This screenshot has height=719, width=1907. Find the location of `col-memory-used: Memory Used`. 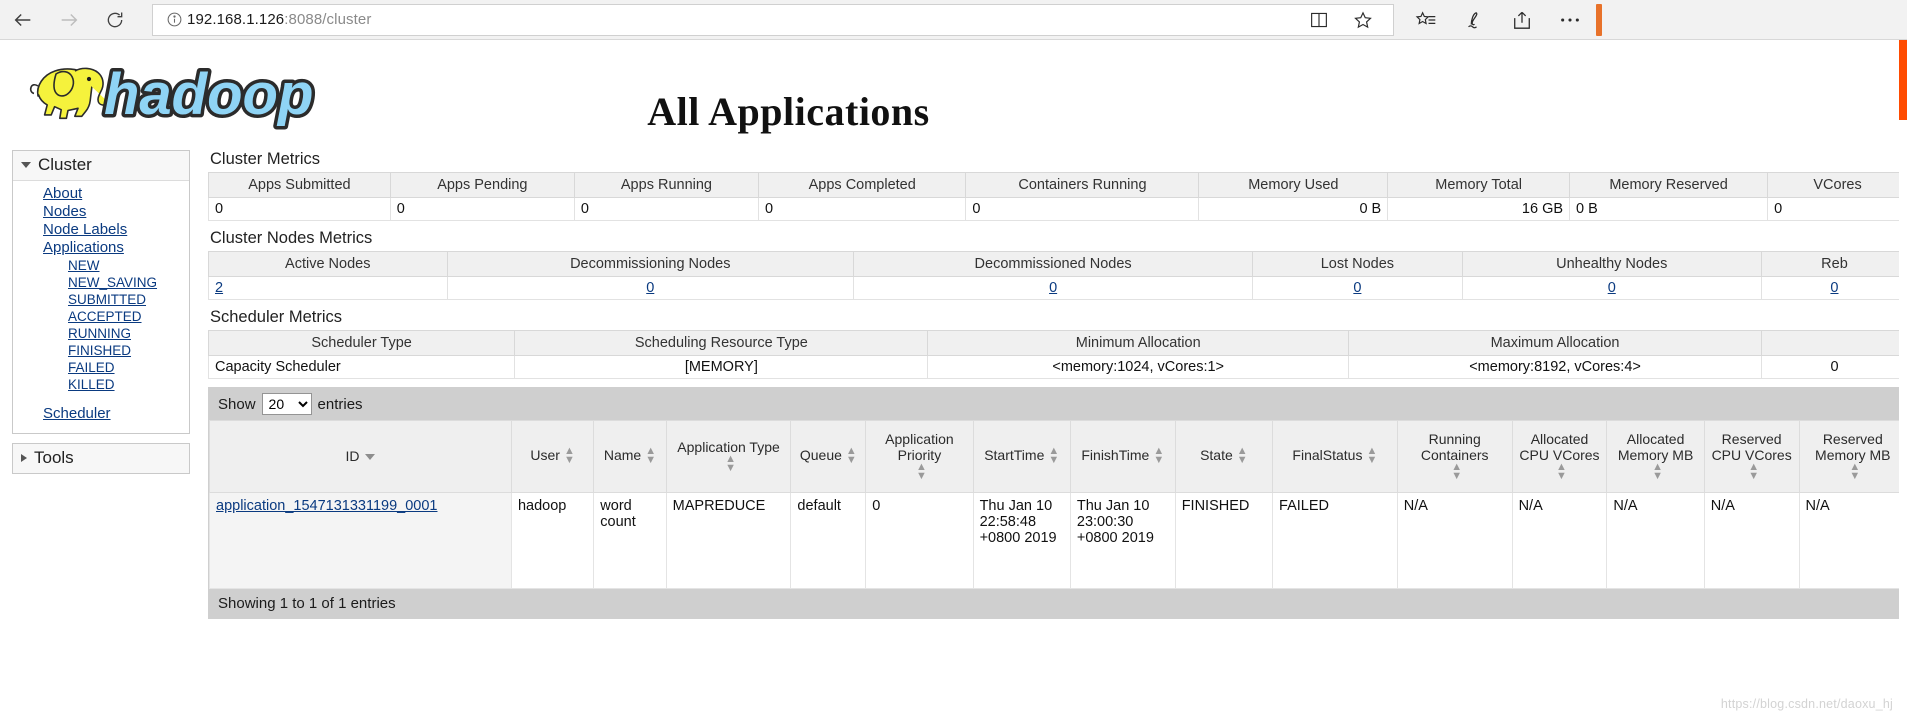

col-memory-used: Memory Used is located at coordinates (1293, 185).